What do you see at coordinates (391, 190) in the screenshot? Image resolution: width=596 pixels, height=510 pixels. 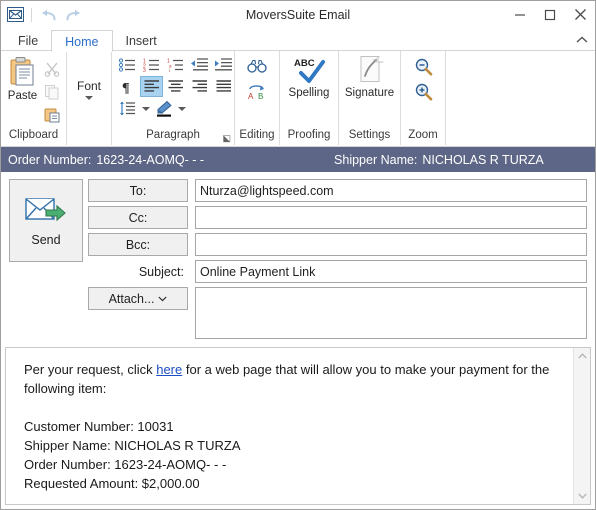 I see `to-input: Nturza@lightspeed.com` at bounding box center [391, 190].